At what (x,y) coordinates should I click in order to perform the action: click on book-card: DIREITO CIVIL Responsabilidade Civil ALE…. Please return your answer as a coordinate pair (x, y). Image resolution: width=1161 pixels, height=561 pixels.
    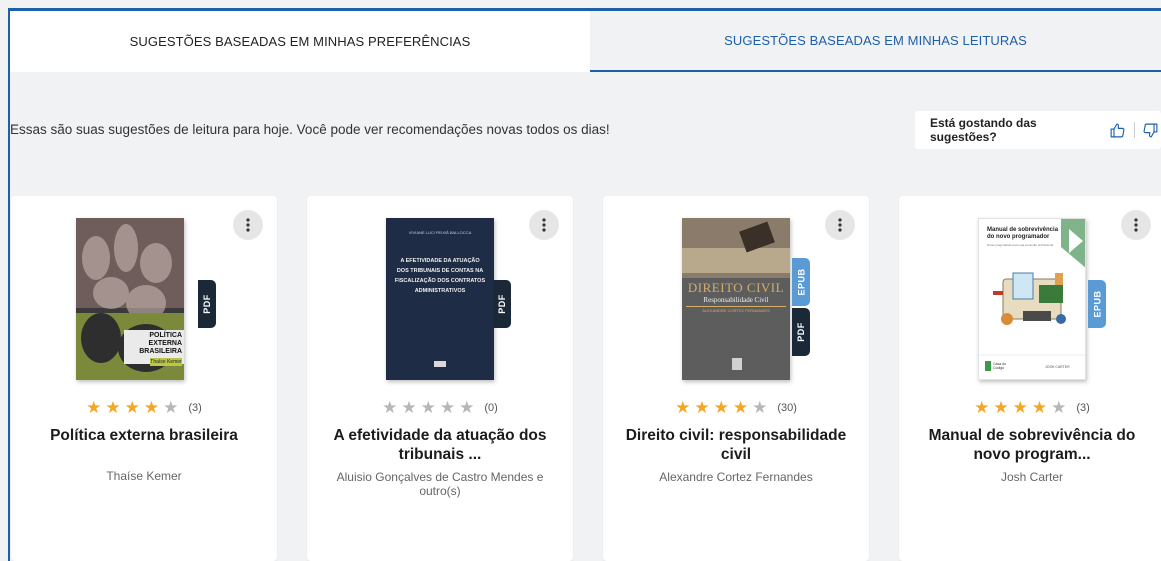
    Looking at the image, I should click on (736, 378).